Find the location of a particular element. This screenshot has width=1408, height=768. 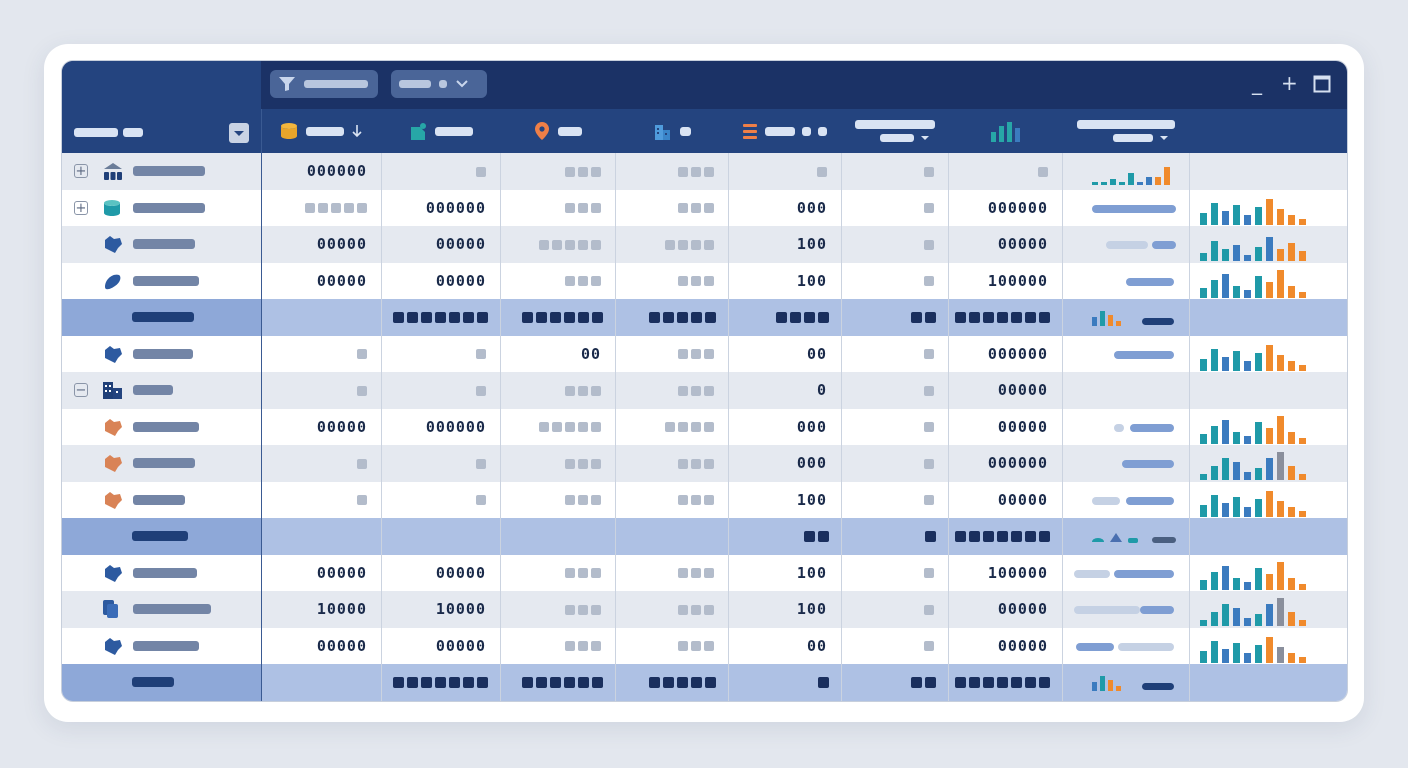

column-header-label is located at coordinates (685, 131).